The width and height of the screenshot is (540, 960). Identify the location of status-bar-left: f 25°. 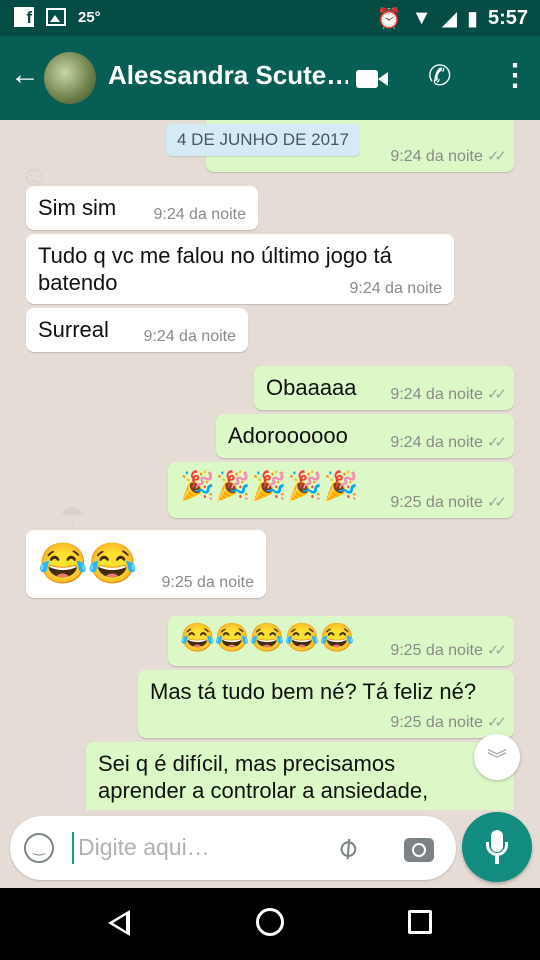
(57, 17).